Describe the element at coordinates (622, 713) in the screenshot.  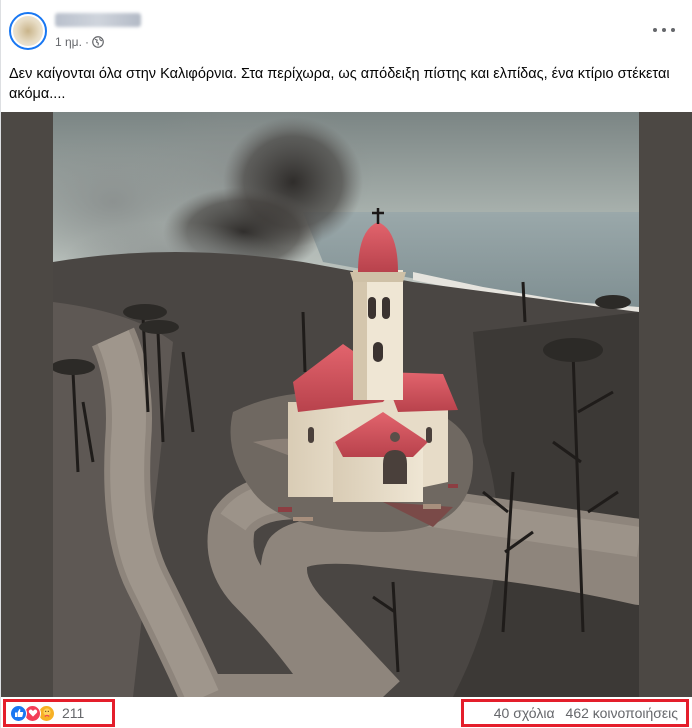
I see `shares-count-link: 462 κοινοποιήσεις` at that location.